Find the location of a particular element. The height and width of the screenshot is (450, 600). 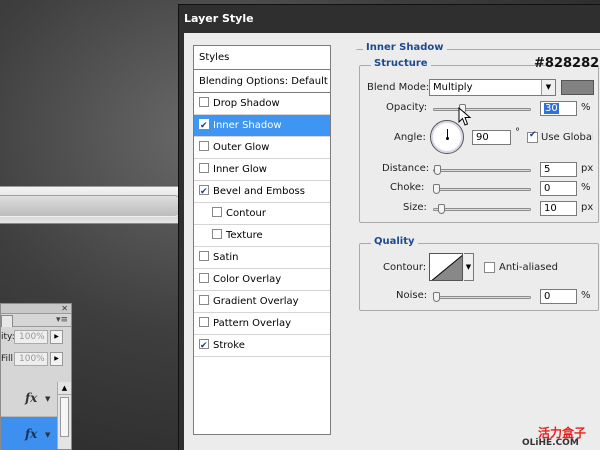

layer-fill-field: 100% is located at coordinates (31, 359).